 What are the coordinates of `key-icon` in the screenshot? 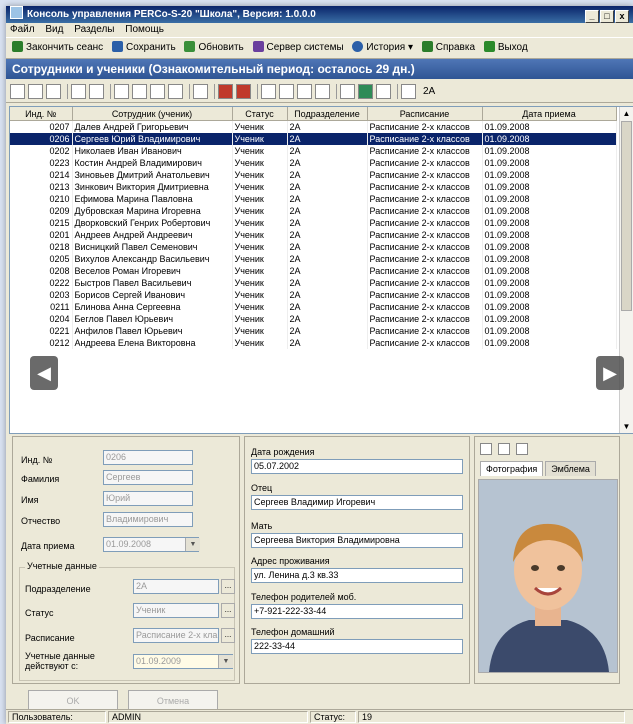 It's located at (322, 91).